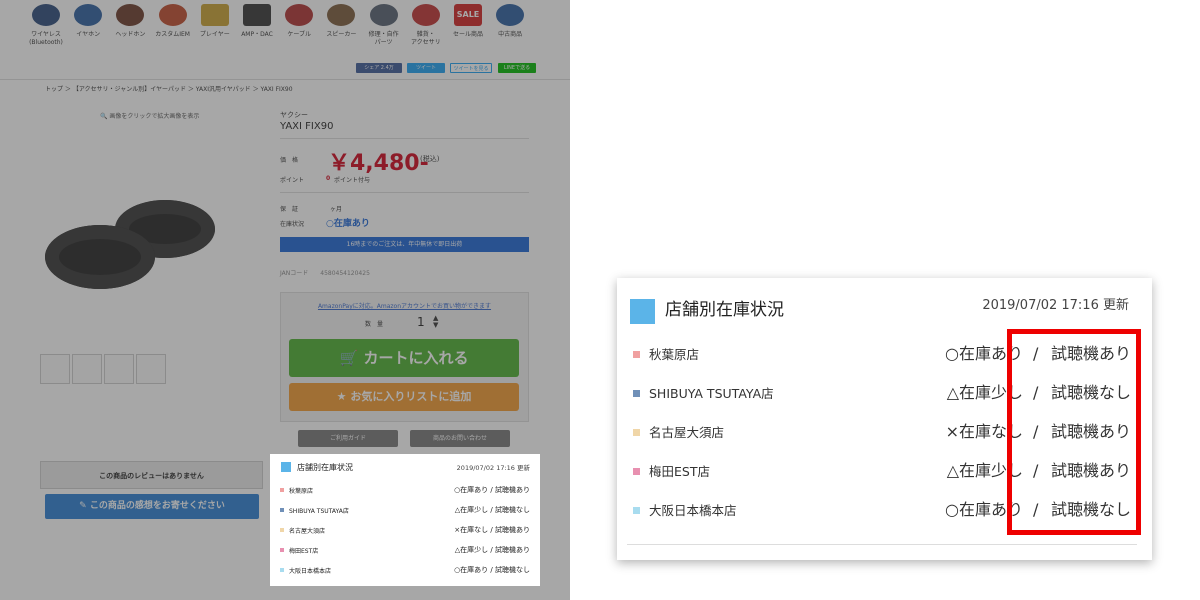 This screenshot has height=600, width=1200. I want to click on stock-status: △在庫少し, so click(471, 510).